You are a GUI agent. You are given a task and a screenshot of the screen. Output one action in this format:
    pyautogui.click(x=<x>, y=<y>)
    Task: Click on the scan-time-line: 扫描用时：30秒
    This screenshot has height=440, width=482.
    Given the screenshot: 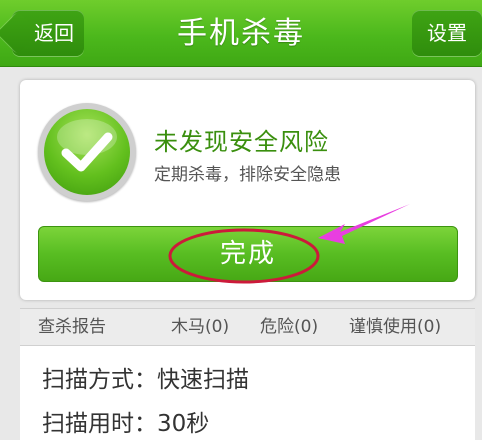 What is the action you would take?
    pyautogui.click(x=126, y=424)
    